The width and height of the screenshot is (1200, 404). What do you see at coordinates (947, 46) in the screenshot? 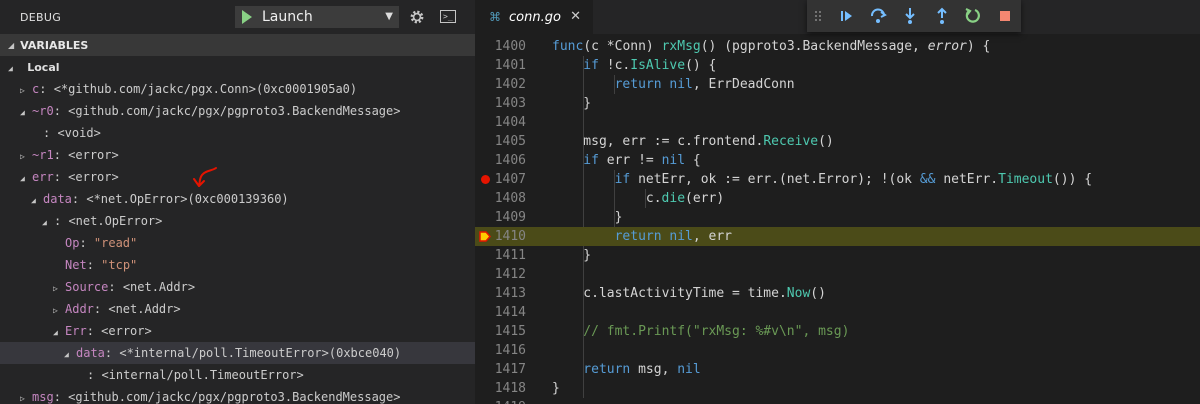
I see `code-token: error` at bounding box center [947, 46].